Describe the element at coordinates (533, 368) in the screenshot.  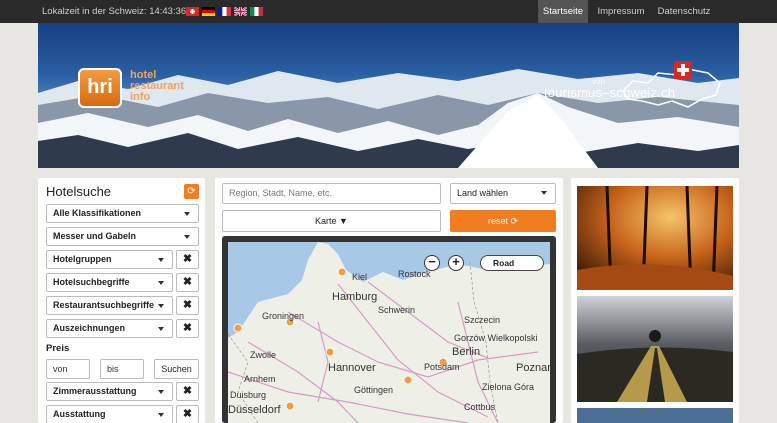
I see `map-city-label: Poznań` at that location.